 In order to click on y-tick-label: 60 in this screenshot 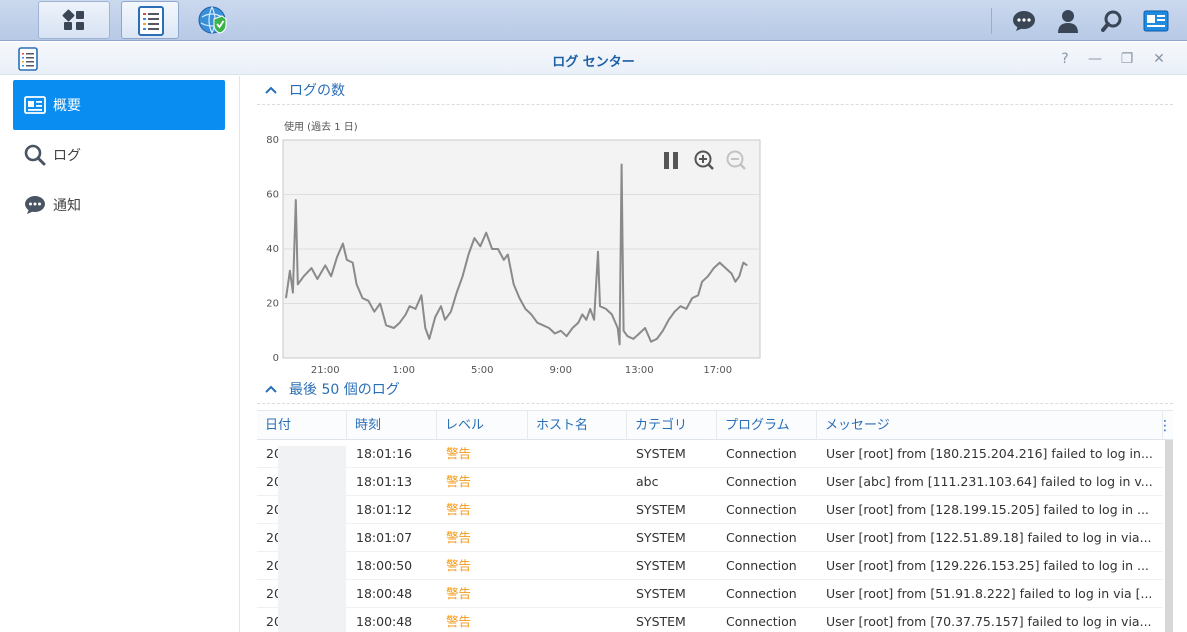, I will do `click(272, 195)`.